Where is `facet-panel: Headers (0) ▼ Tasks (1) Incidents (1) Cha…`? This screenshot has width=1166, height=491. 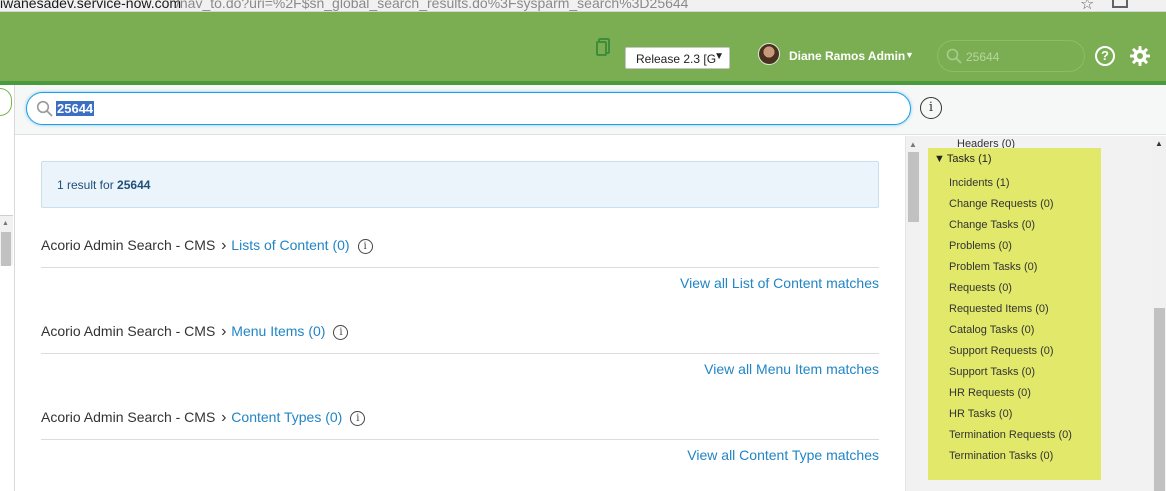 facet-panel: Headers (0) ▼ Tasks (1) Incidents (1) Cha… is located at coordinates (1036, 313).